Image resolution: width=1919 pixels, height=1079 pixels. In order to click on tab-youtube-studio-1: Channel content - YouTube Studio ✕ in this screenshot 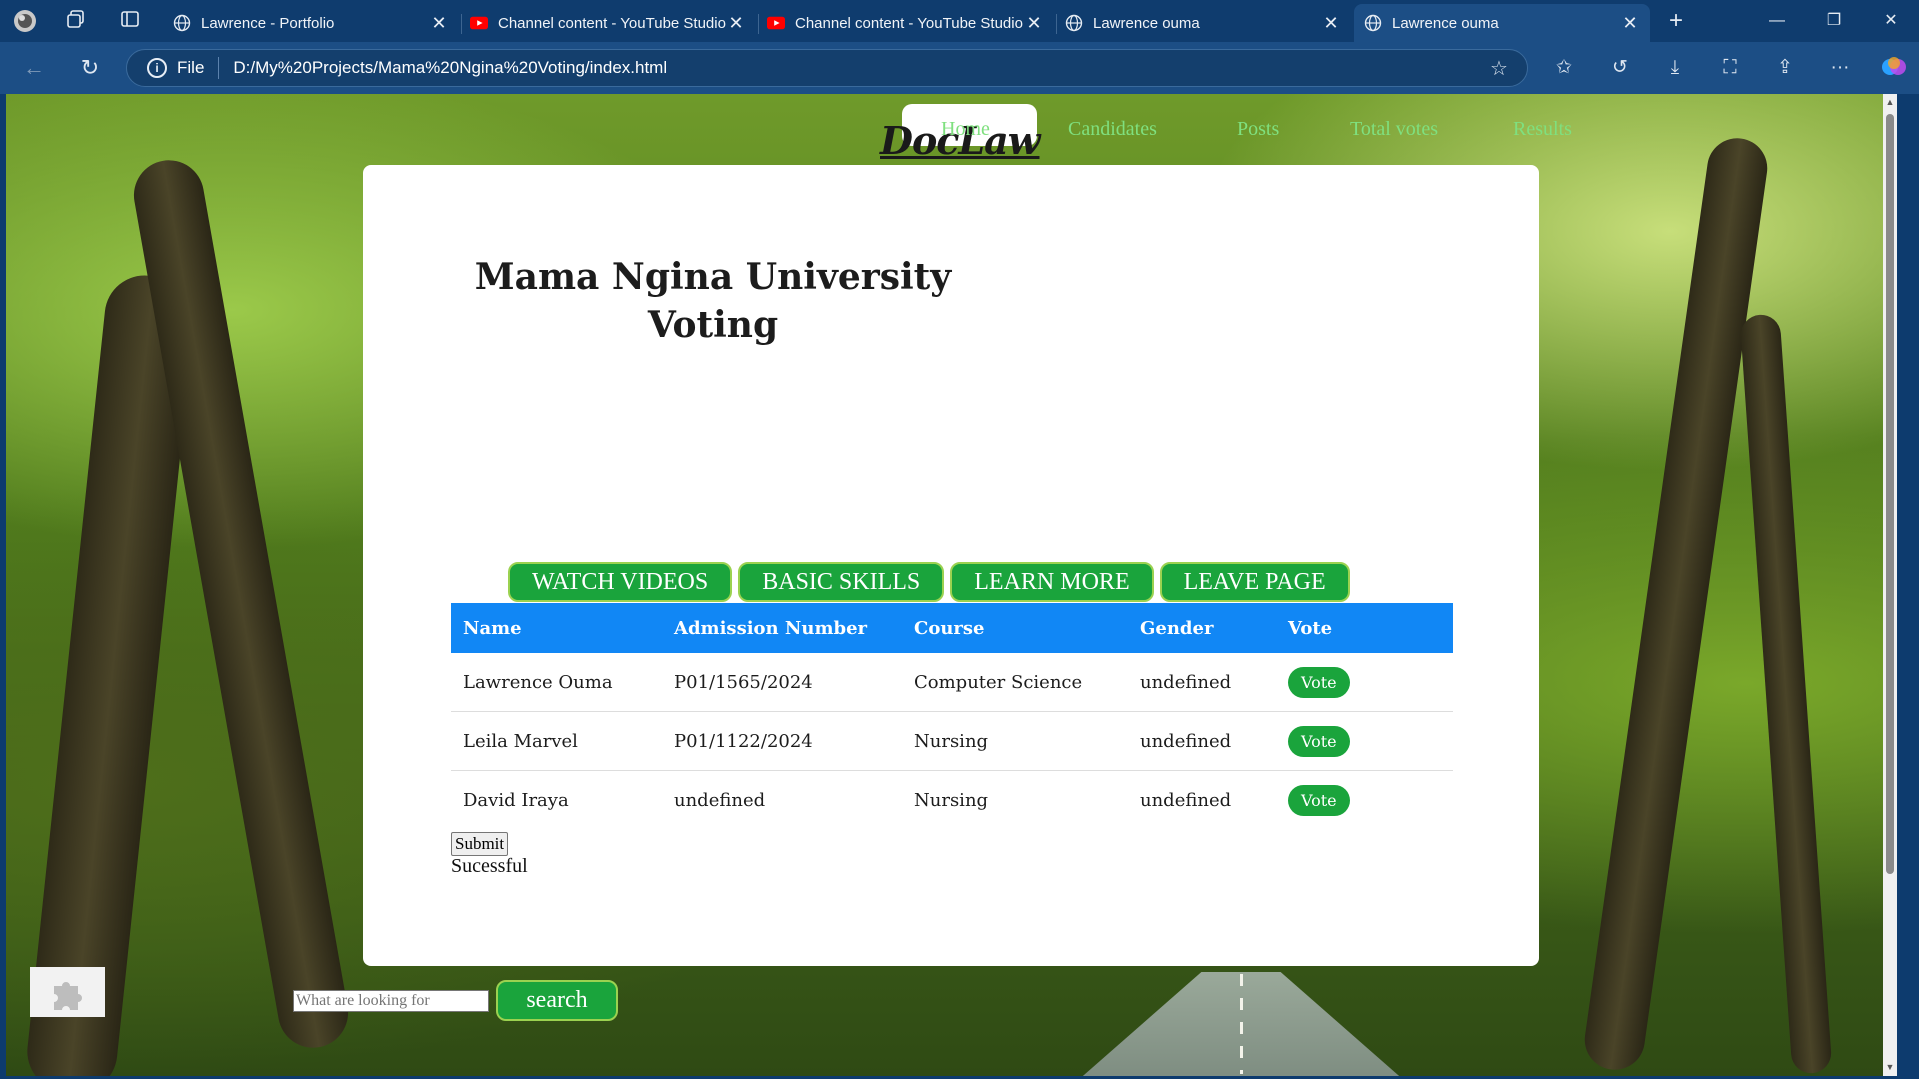, I will do `click(608, 23)`.